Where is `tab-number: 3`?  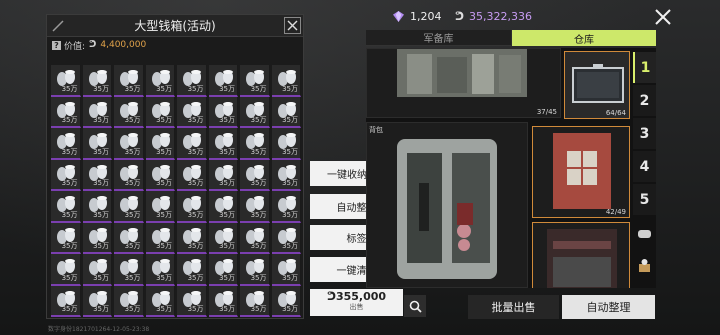
tab-number: 3 is located at coordinates (644, 133).